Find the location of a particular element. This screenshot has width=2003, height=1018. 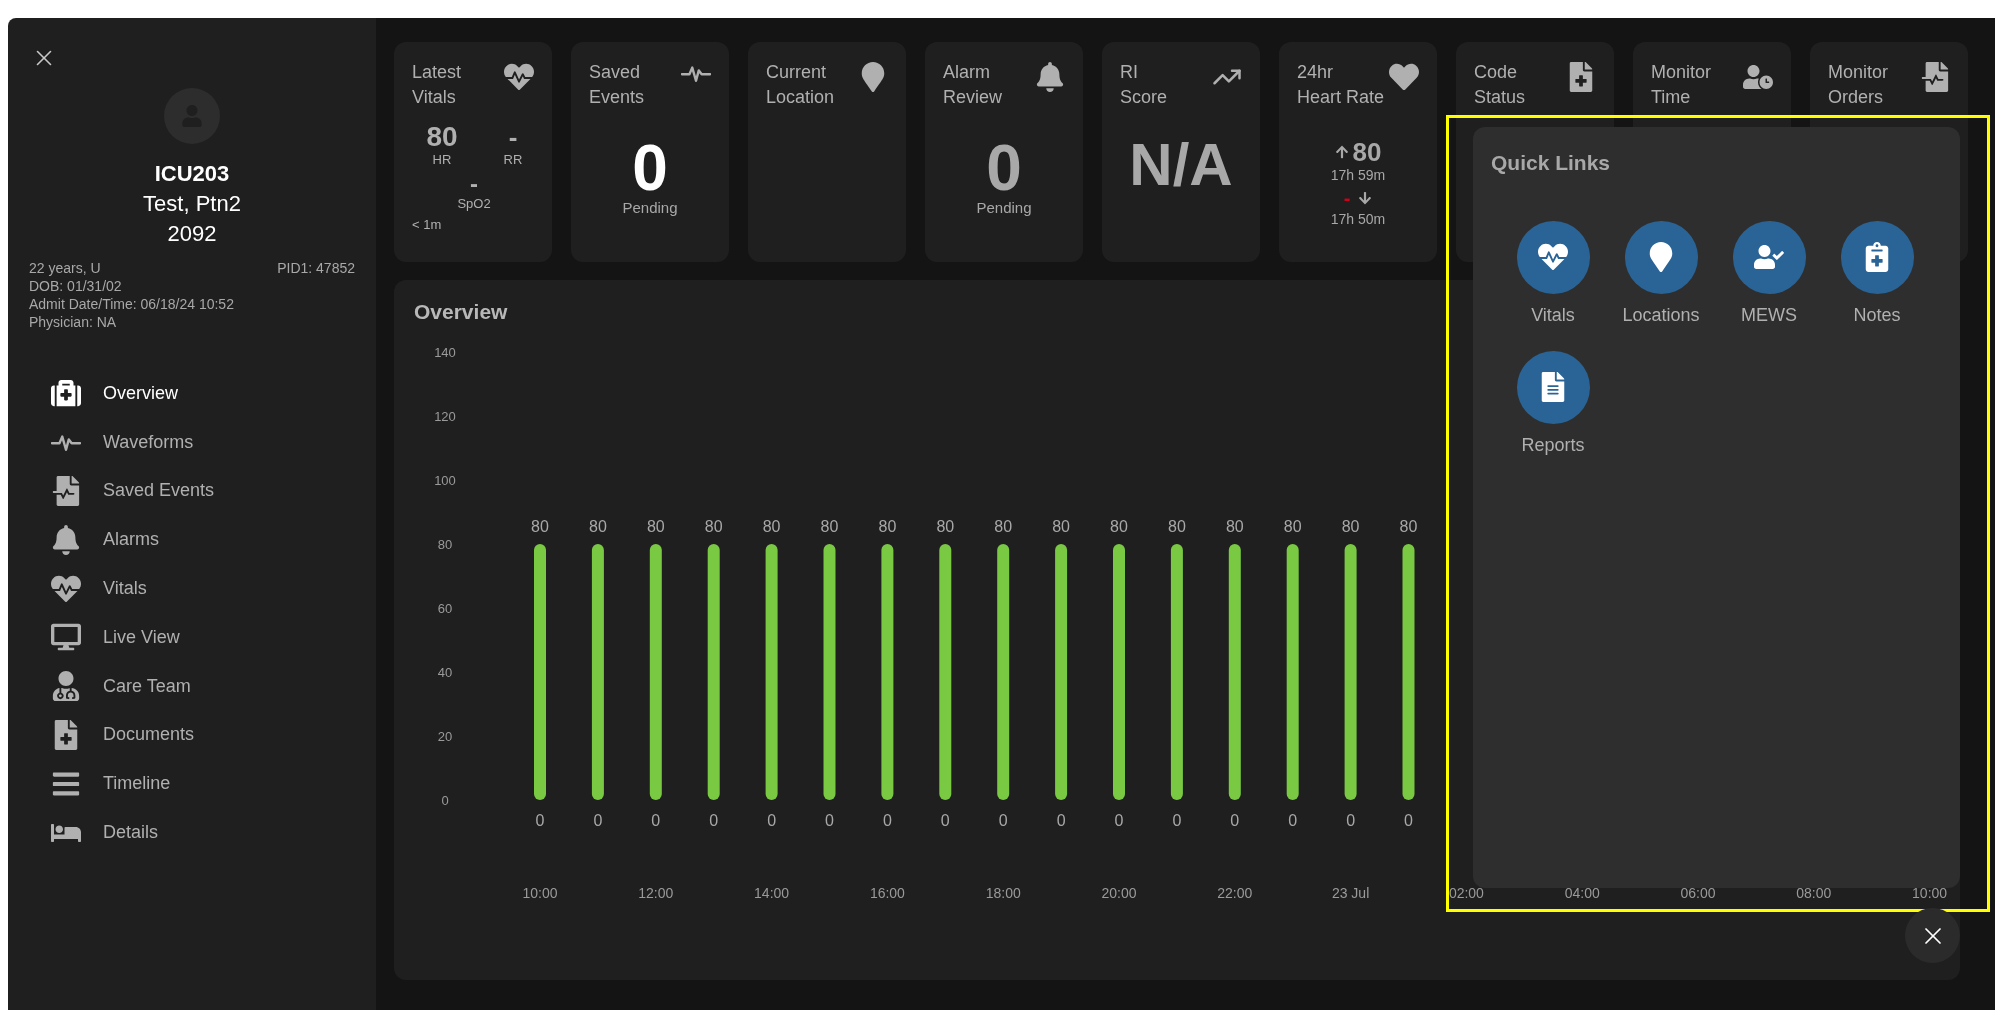

admit-date: Admit Date/Time: 06/18/24 10:52 is located at coordinates (132, 304).